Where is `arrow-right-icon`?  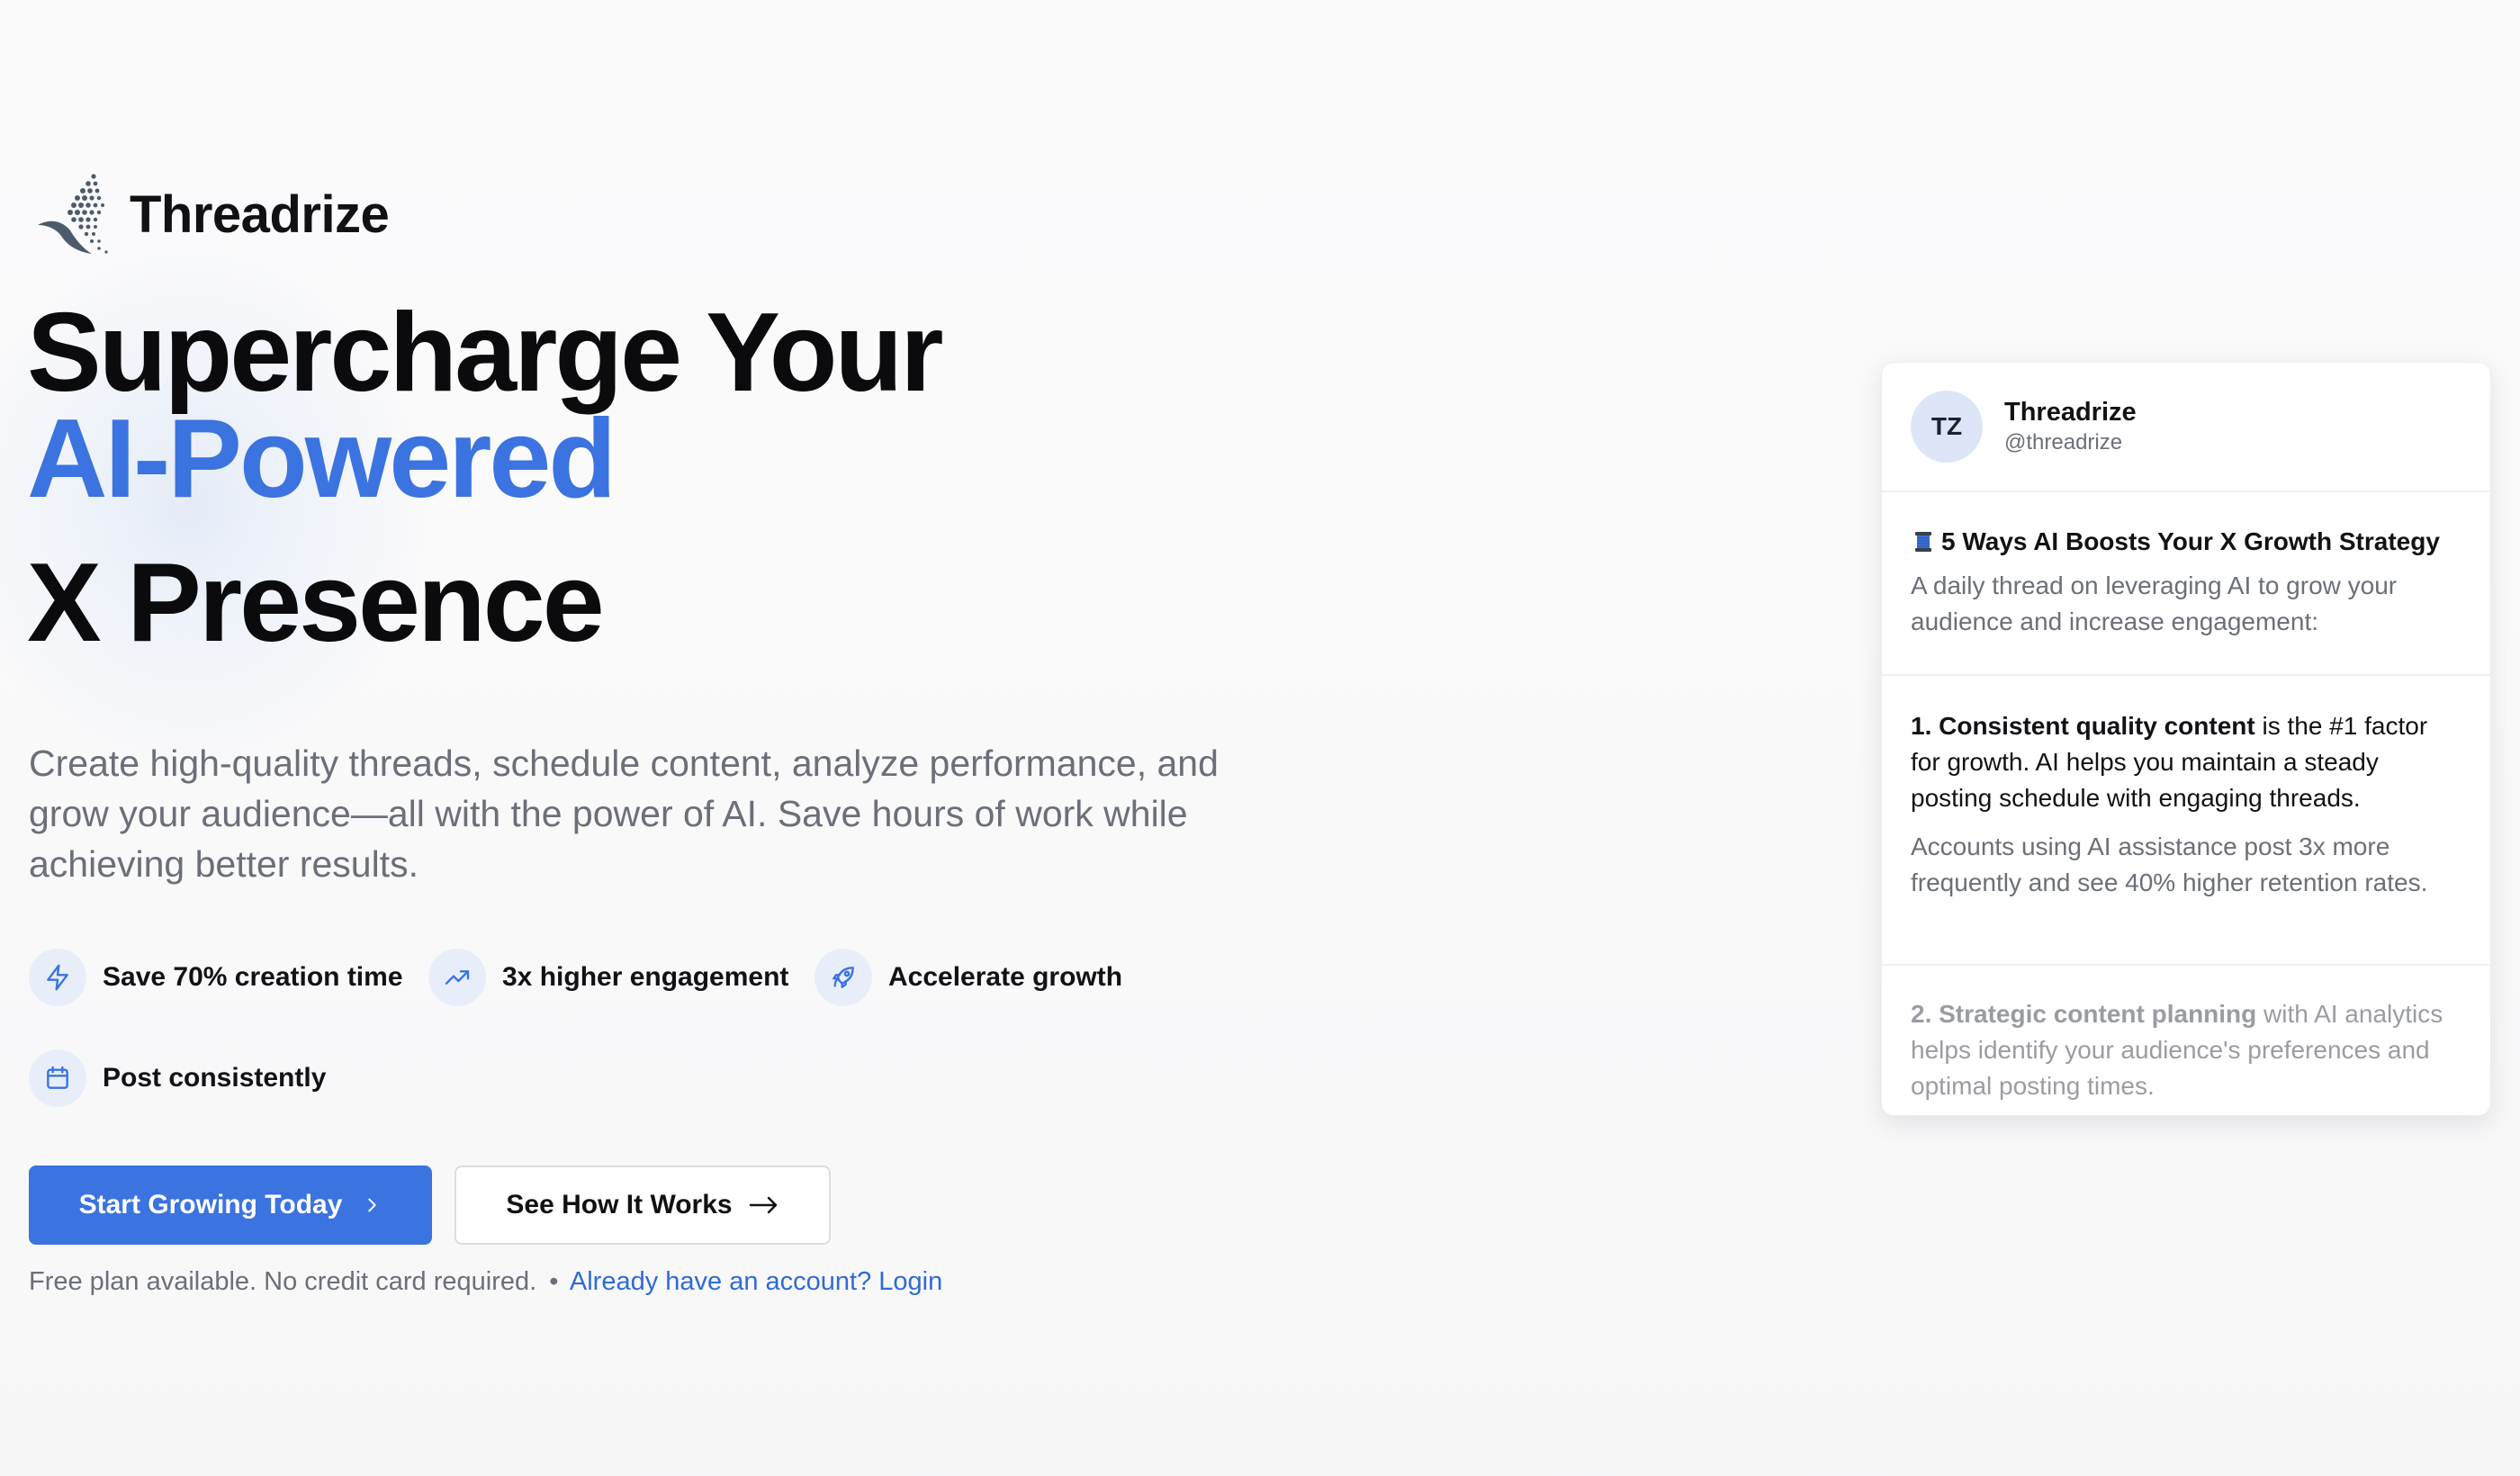 arrow-right-icon is located at coordinates (763, 1205).